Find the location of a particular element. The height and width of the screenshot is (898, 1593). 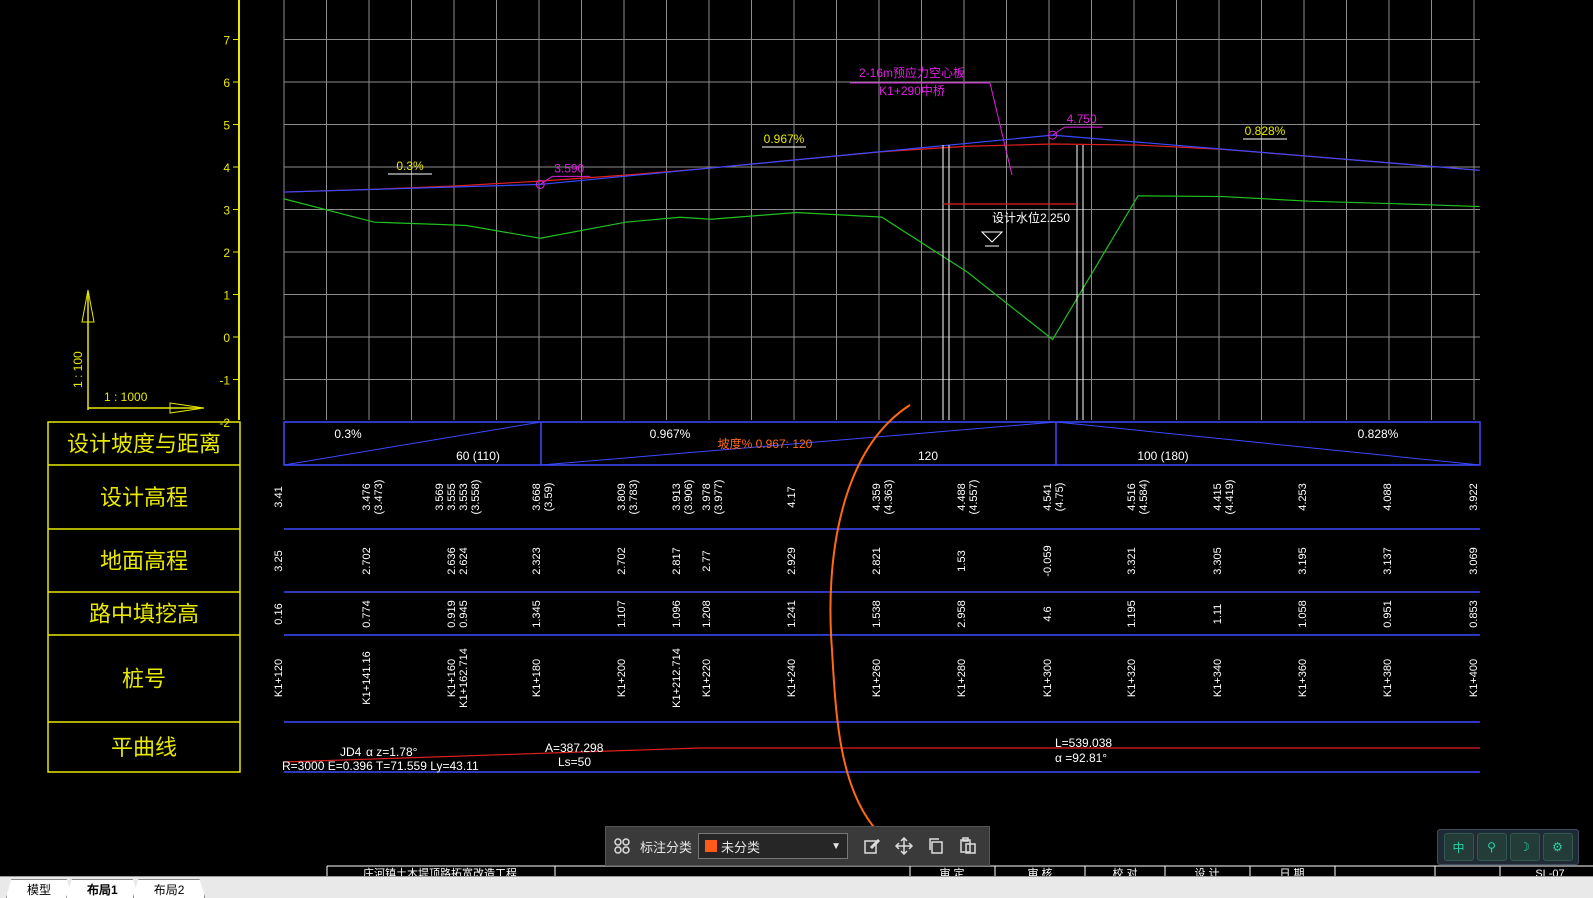

grid-view-icon is located at coordinates (622, 846).